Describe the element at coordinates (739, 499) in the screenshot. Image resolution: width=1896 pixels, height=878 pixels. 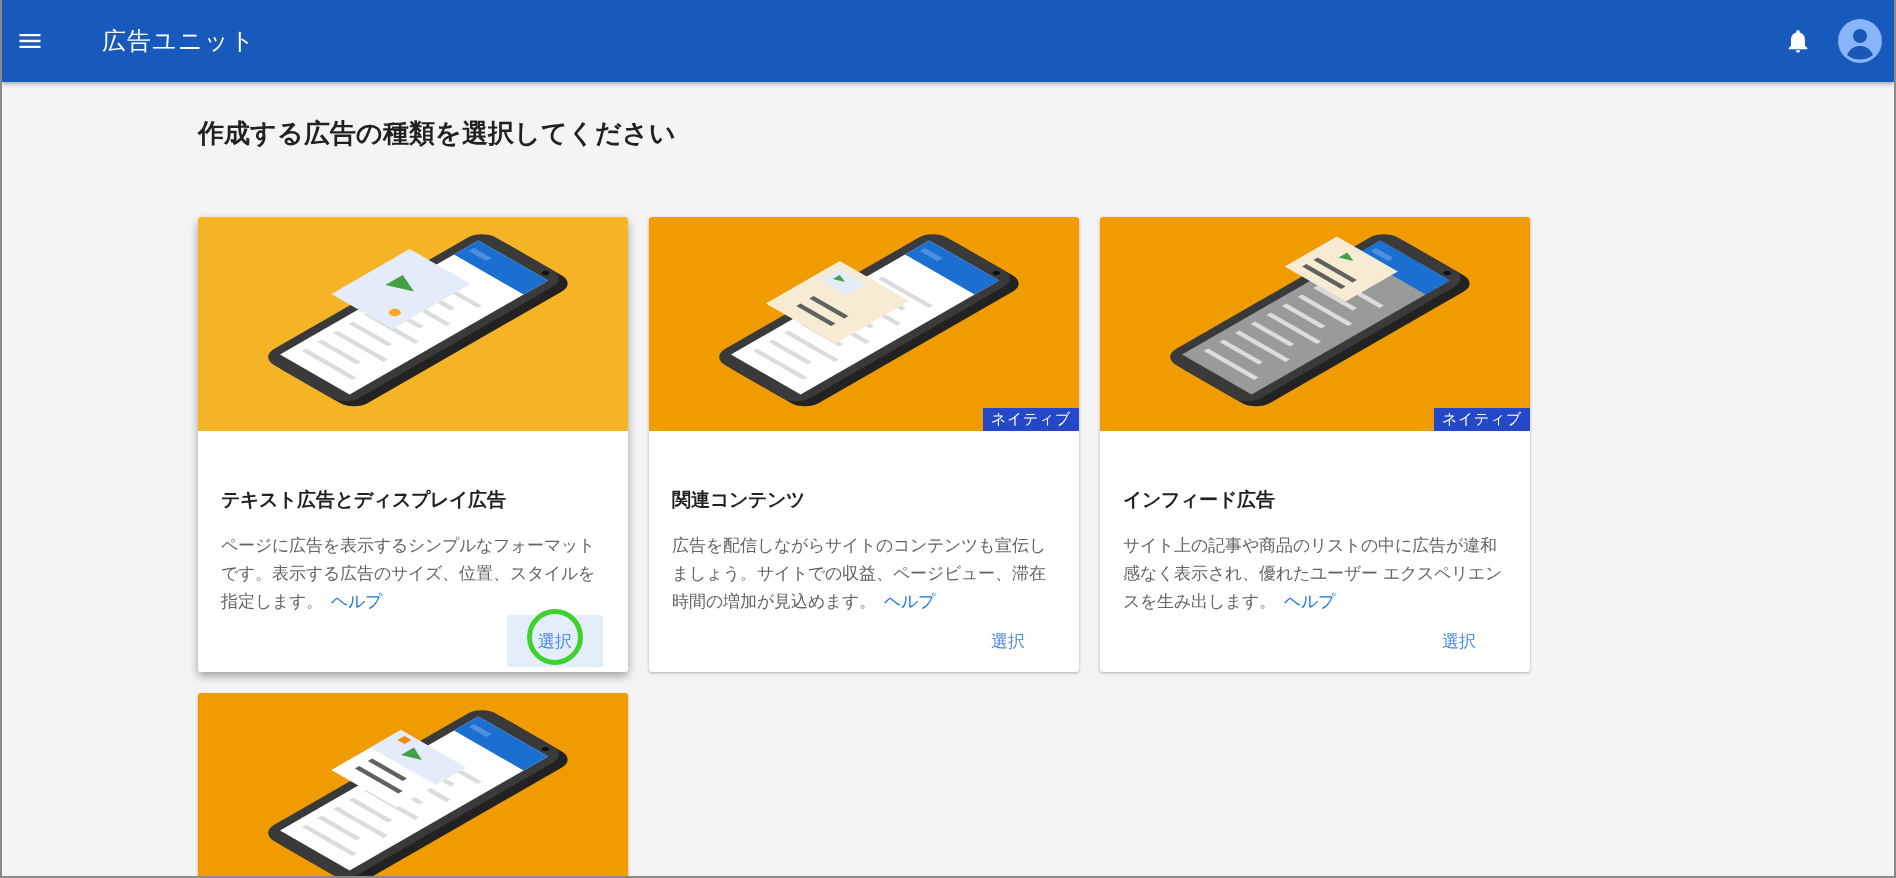
I see `card-title: 関連コンテンツ` at that location.